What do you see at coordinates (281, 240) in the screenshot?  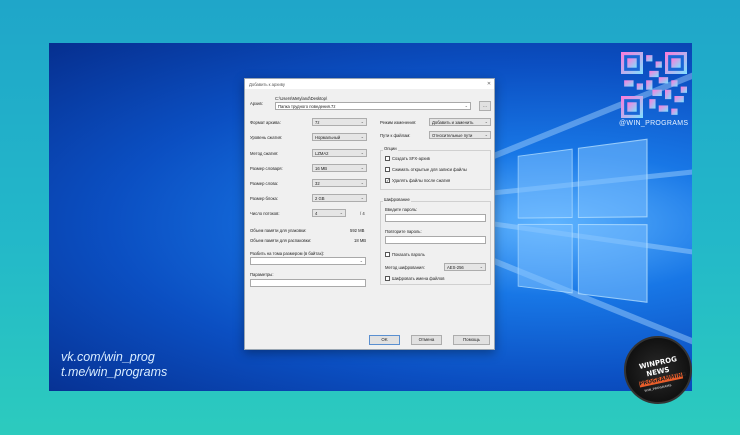 I see `mem-unpack-label: Объем памяти для распаковки:` at bounding box center [281, 240].